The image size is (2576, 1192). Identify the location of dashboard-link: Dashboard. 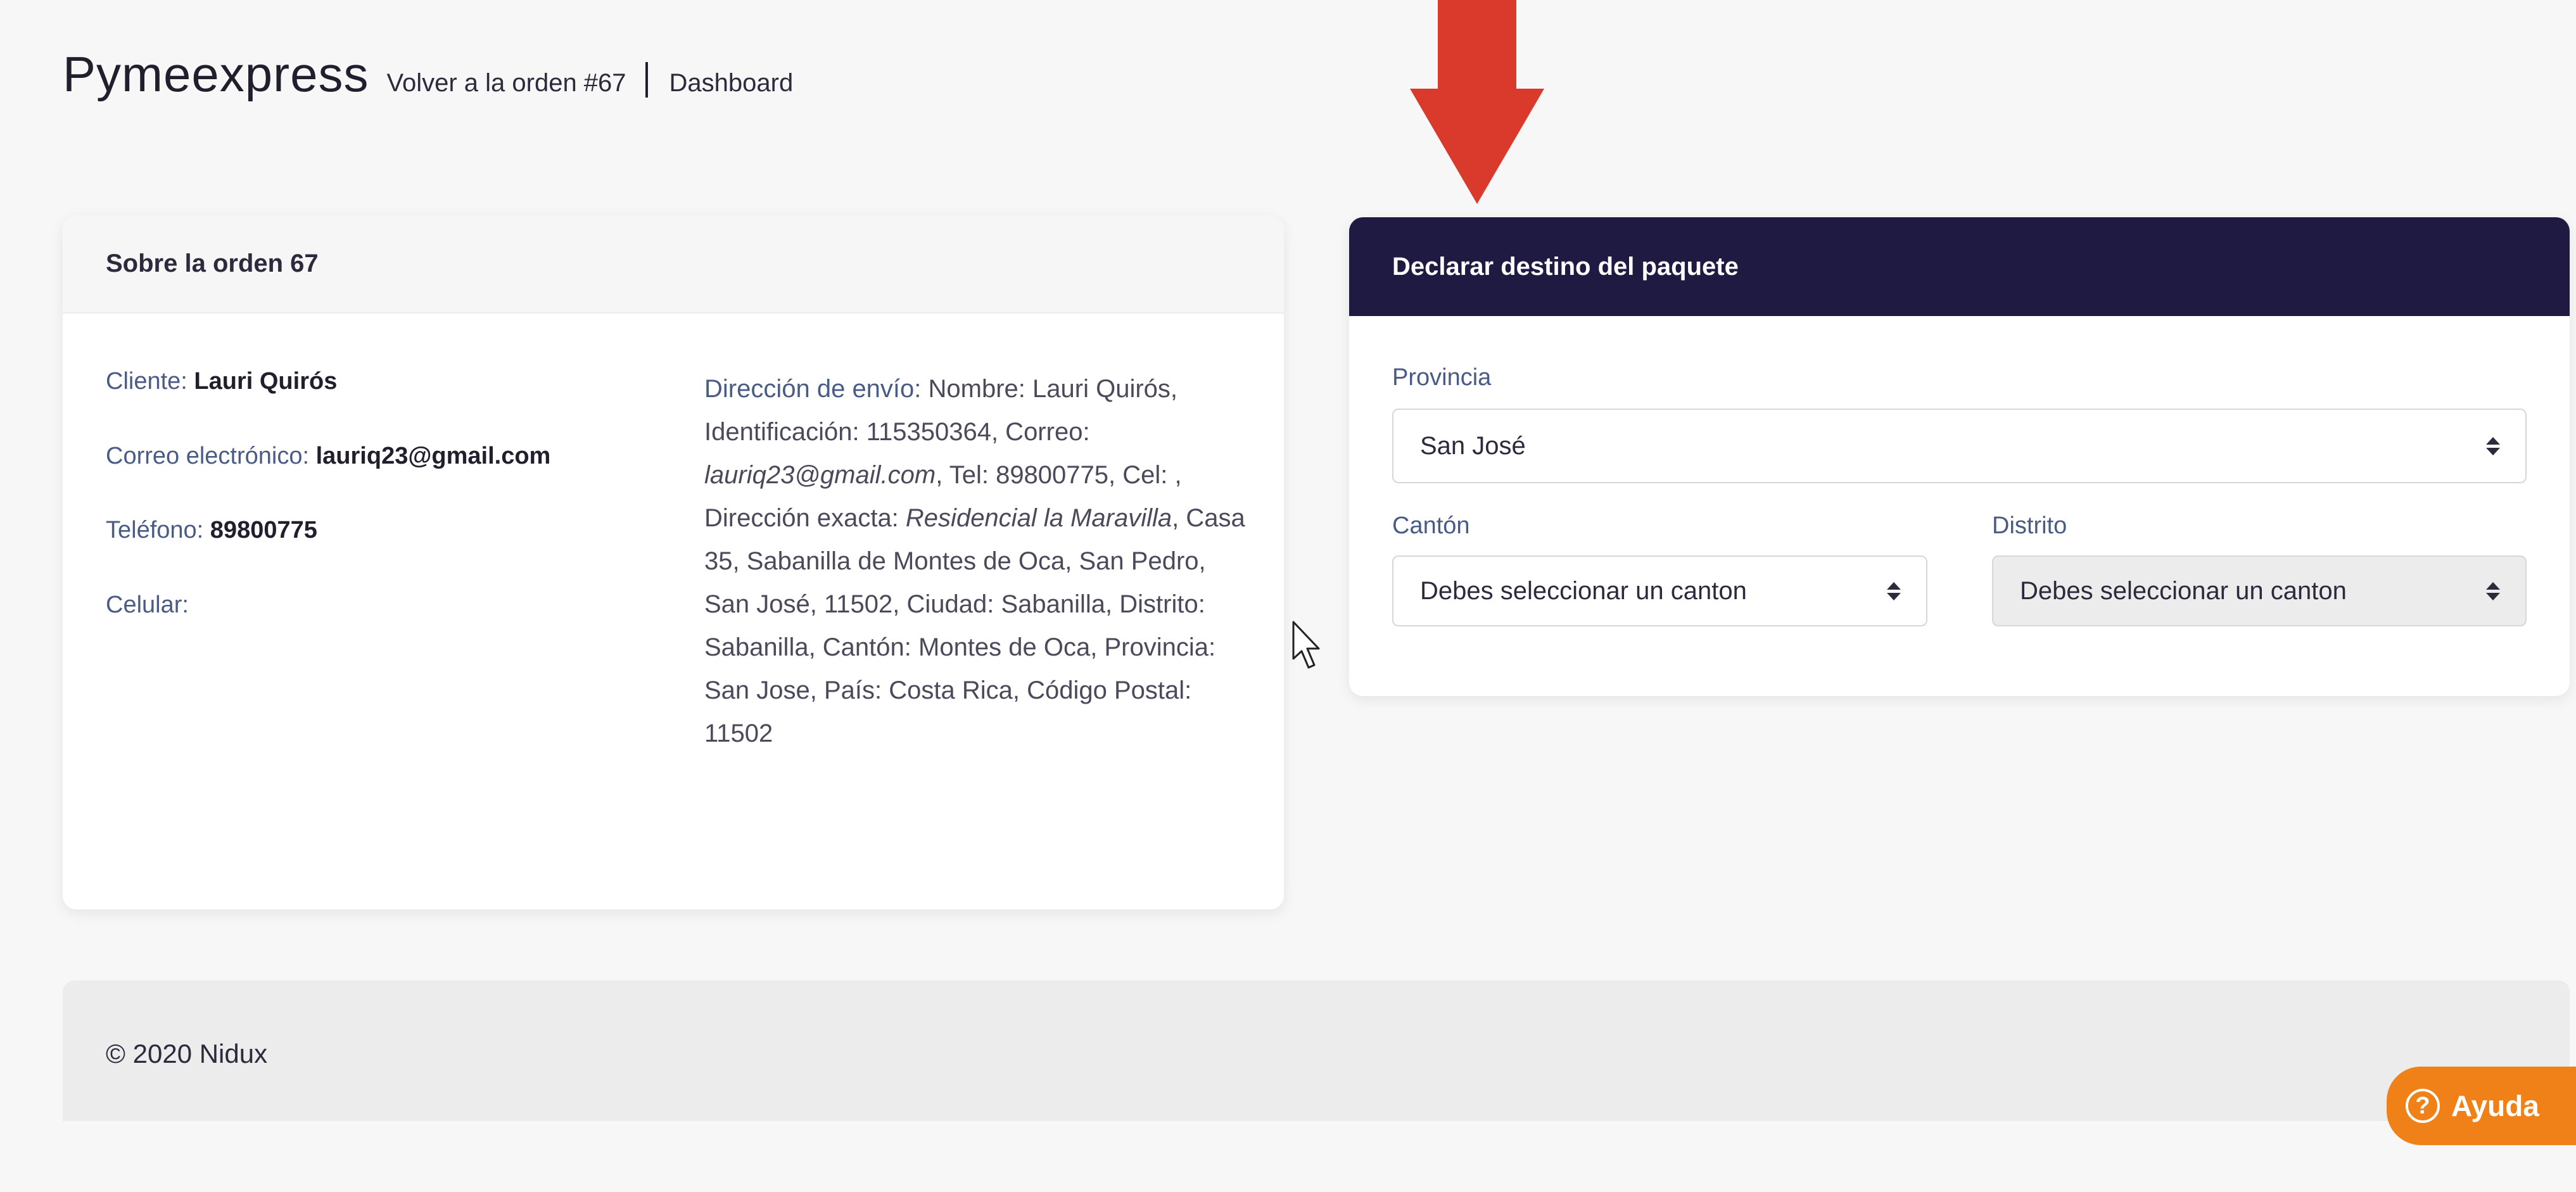
(731, 83).